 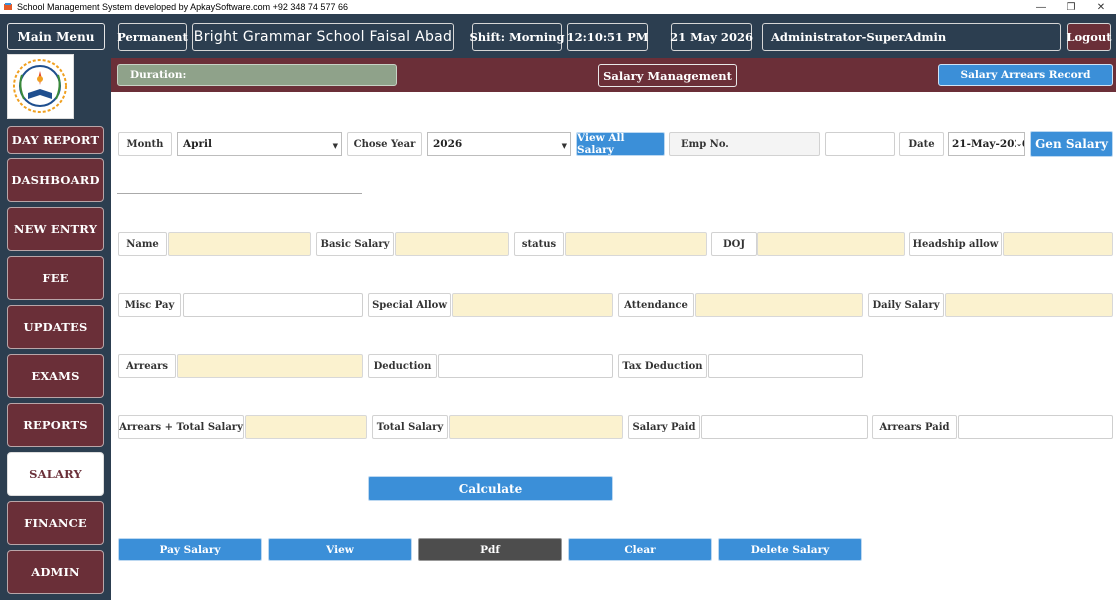 What do you see at coordinates (921, 144) in the screenshot?
I see `date-label: Date` at bounding box center [921, 144].